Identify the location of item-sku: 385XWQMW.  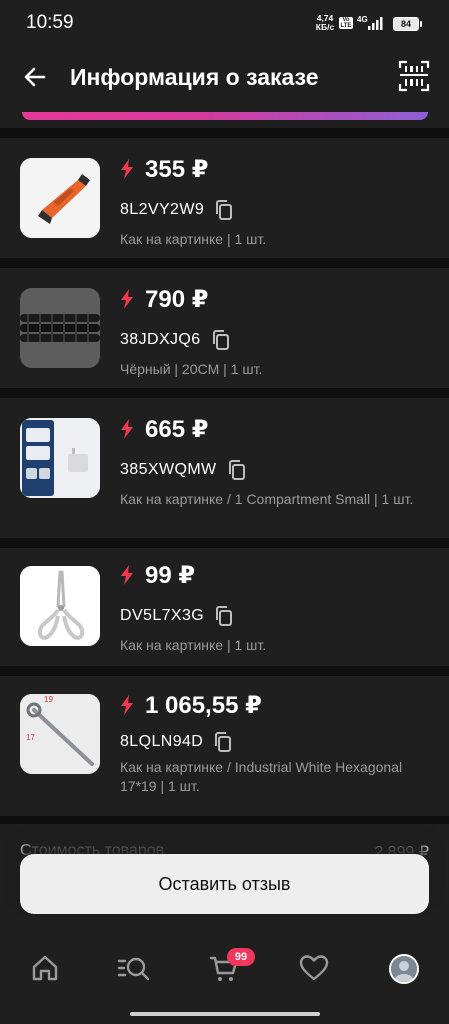
(168, 469).